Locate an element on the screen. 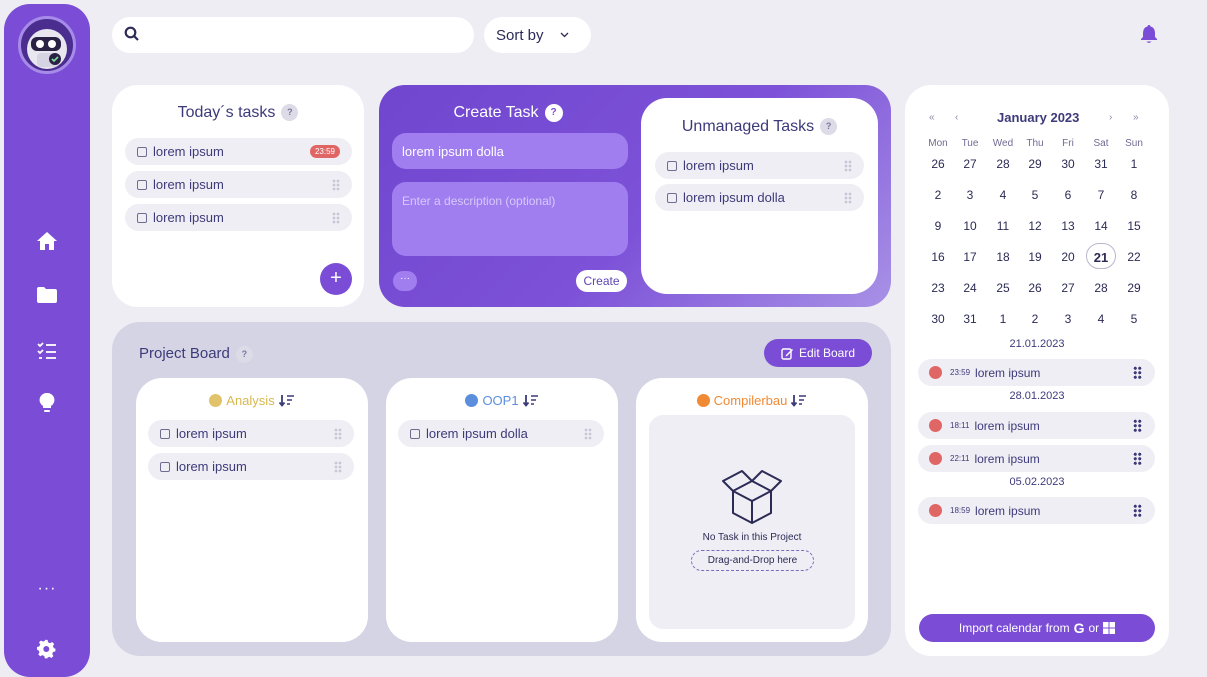 Image resolution: width=1207 pixels, height=677 pixels. search-bar is located at coordinates (293, 35).